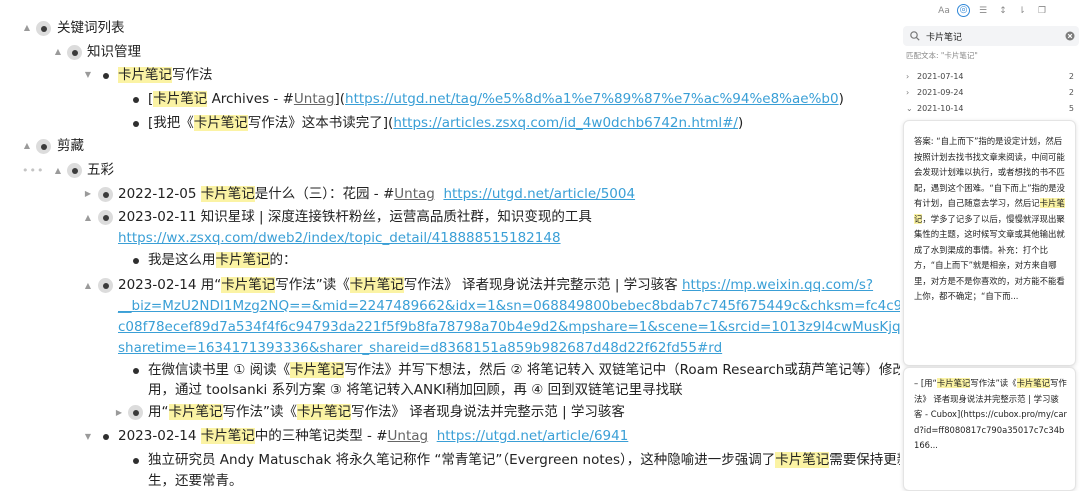 This screenshot has height=491, width=1080. I want to click on match-count: 2, so click(1071, 76).